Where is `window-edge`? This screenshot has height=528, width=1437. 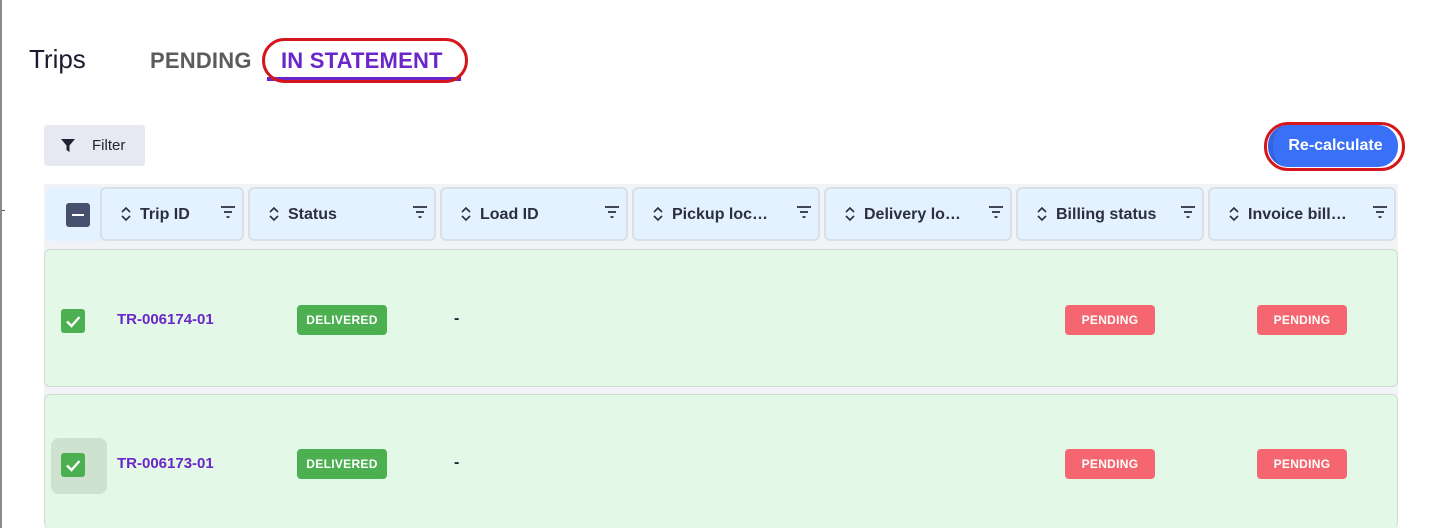
window-edge is located at coordinates (1, 264).